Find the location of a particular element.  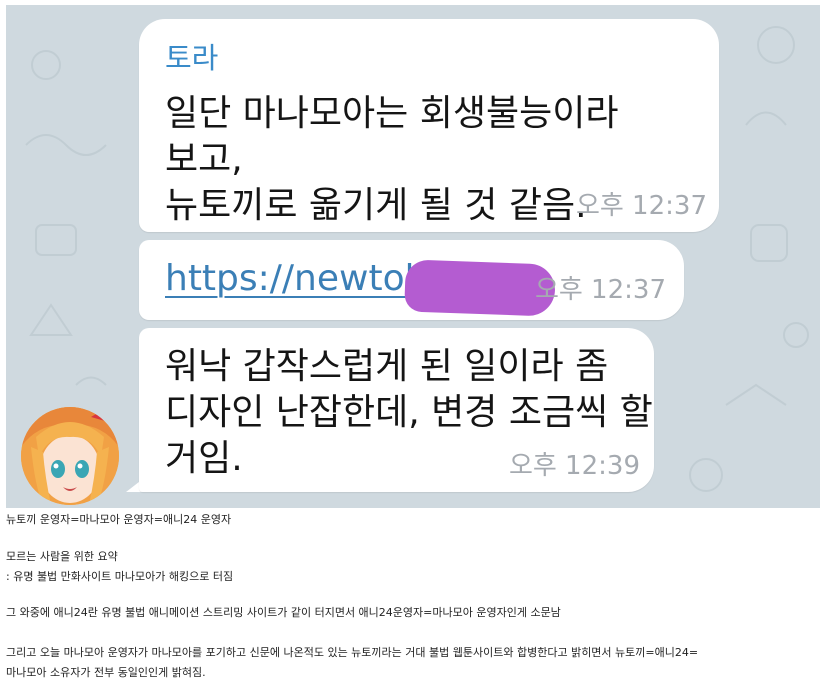

caption-summary-heading: 모르는 사람을 위한 요약 is located at coordinates (62, 556).